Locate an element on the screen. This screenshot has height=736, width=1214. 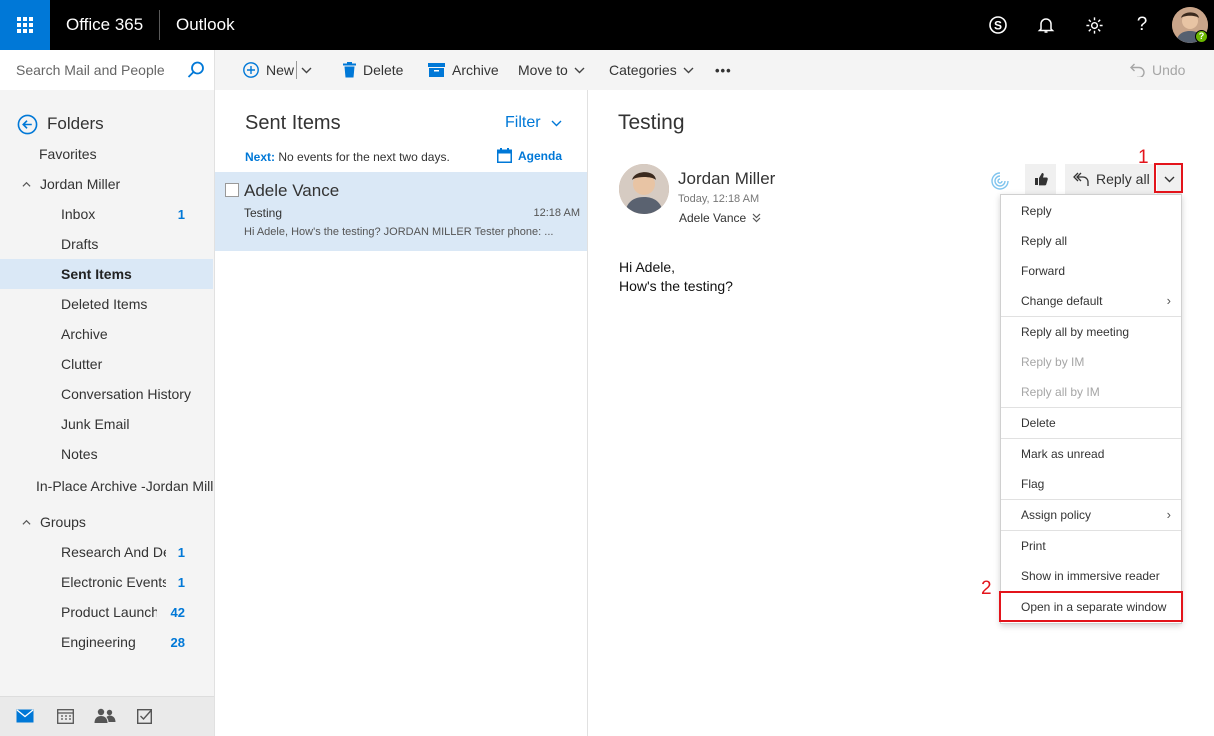
people-module-button is located at coordinates (105, 716).